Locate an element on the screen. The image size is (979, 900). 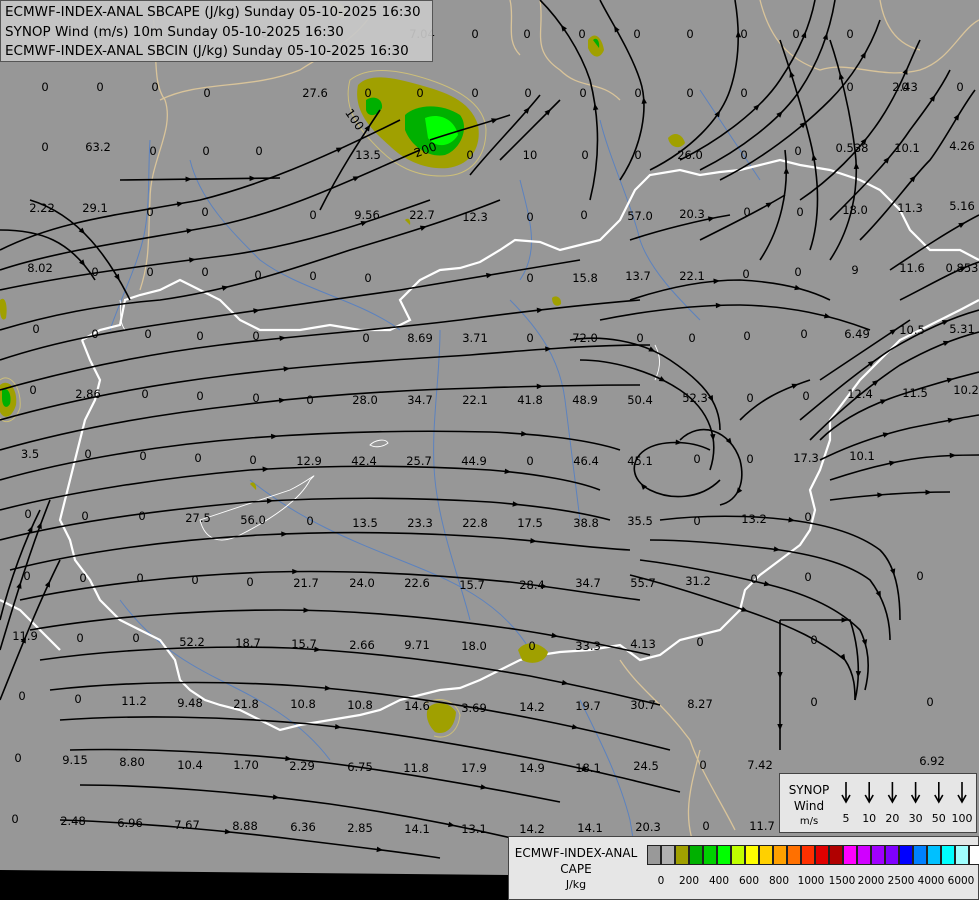
map-value: 14.9 is located at coordinates (532, 768).